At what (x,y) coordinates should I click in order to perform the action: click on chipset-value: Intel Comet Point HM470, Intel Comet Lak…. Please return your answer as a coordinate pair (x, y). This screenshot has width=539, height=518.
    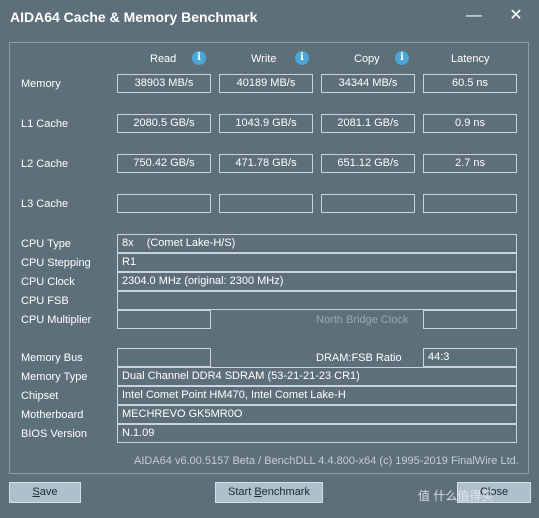
    Looking at the image, I should click on (317, 395).